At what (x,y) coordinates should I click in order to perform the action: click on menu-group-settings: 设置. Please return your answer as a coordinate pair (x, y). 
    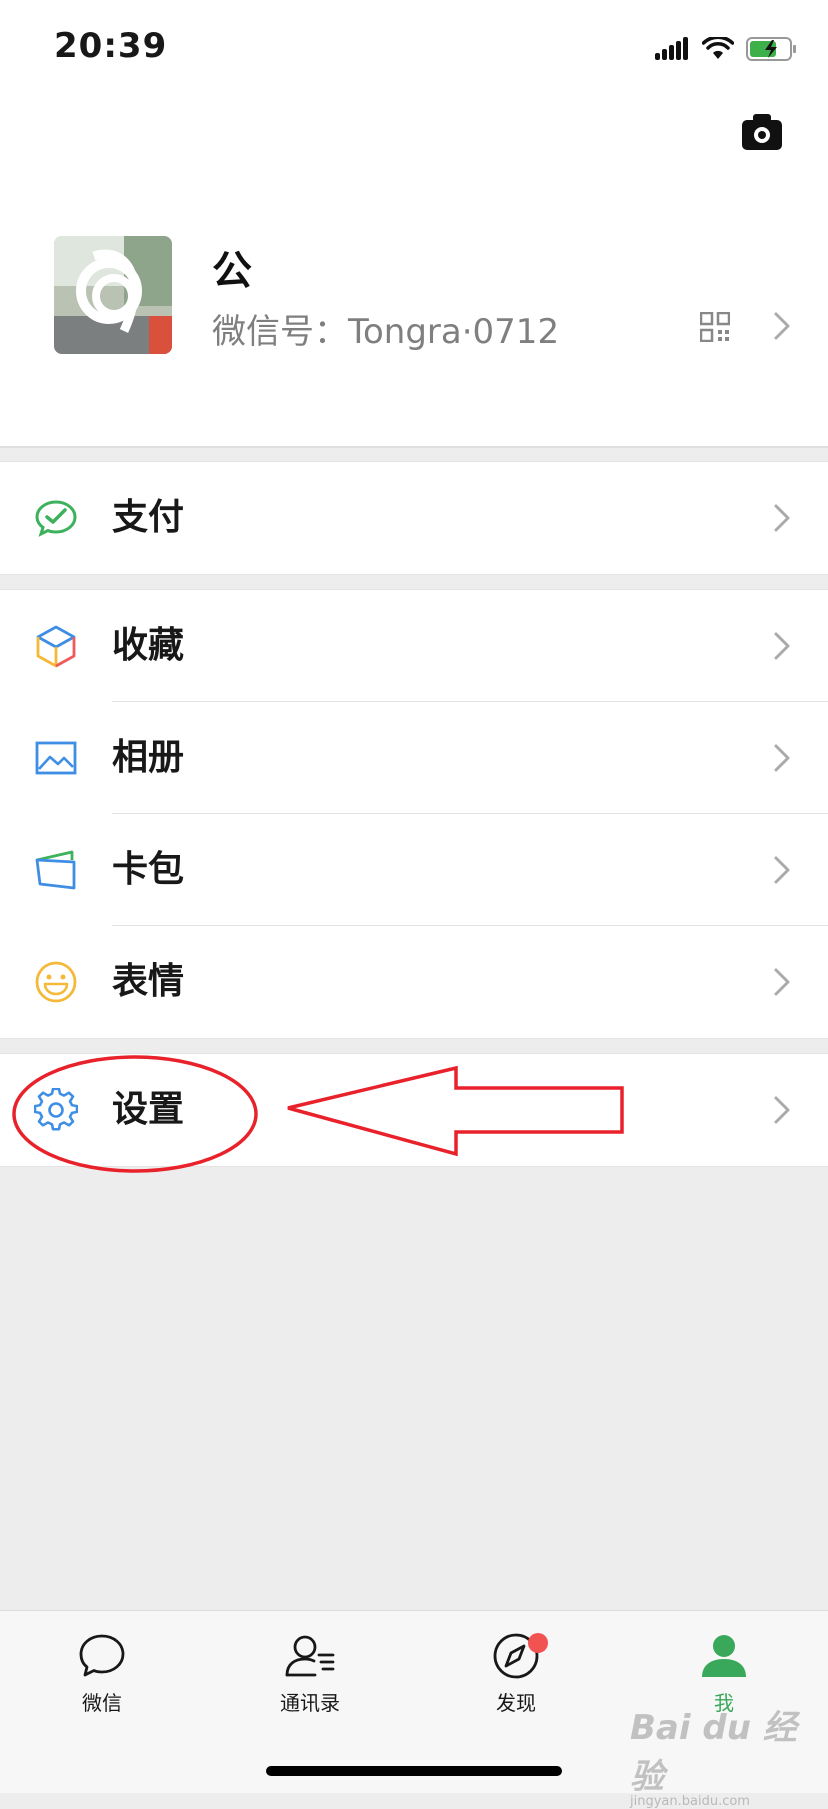
    Looking at the image, I should click on (414, 1110).